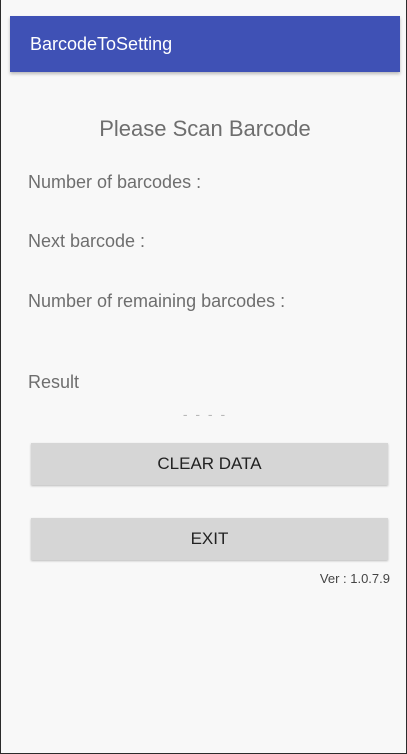 This screenshot has height=754, width=407. What do you see at coordinates (205, 128) in the screenshot?
I see `scan-instruction: Please Scan Barcode` at bounding box center [205, 128].